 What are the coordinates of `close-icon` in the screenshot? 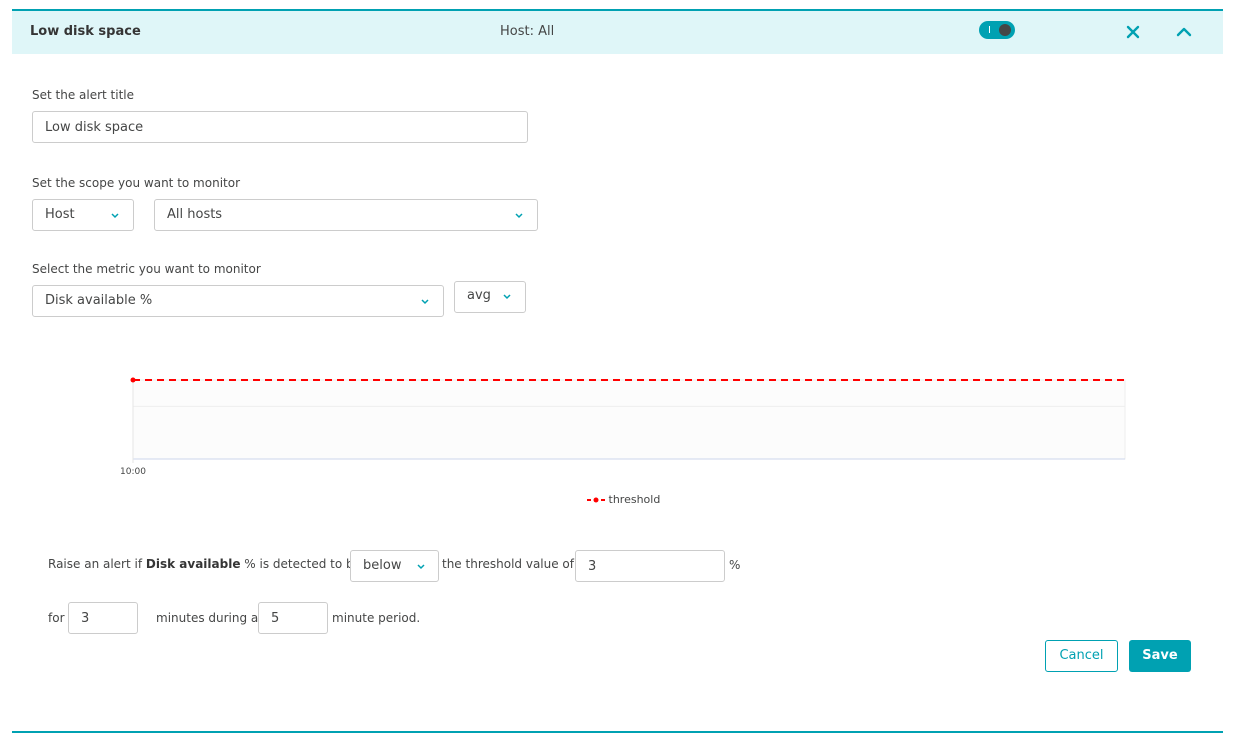 It's located at (1133, 32).